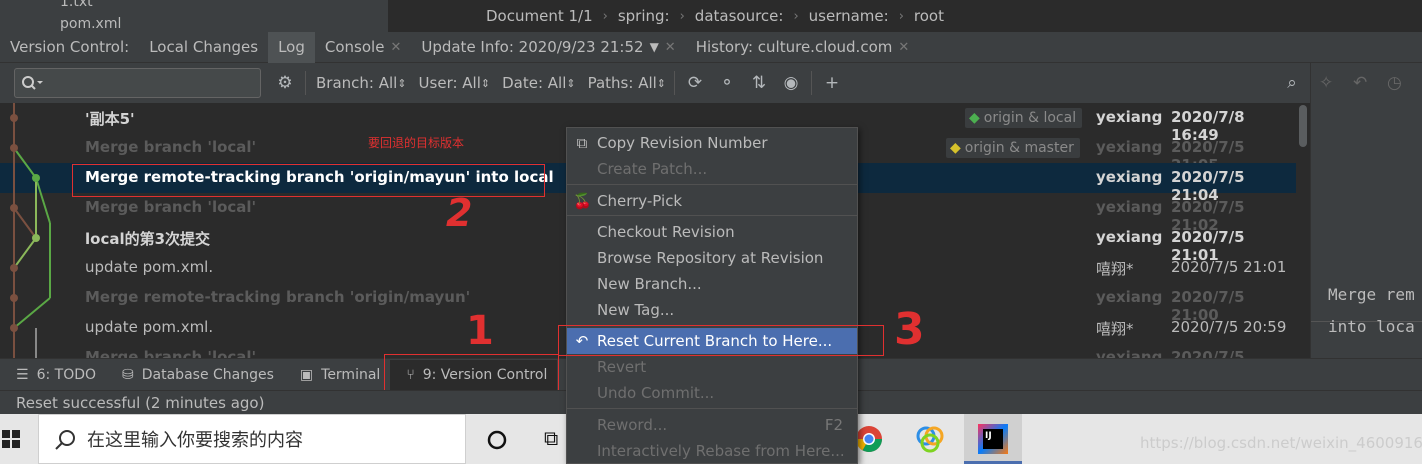 This screenshot has height=464, width=1422. Describe the element at coordinates (1229, 327) in the screenshot. I see `commit-date: 2020/7/5 20:59` at that location.